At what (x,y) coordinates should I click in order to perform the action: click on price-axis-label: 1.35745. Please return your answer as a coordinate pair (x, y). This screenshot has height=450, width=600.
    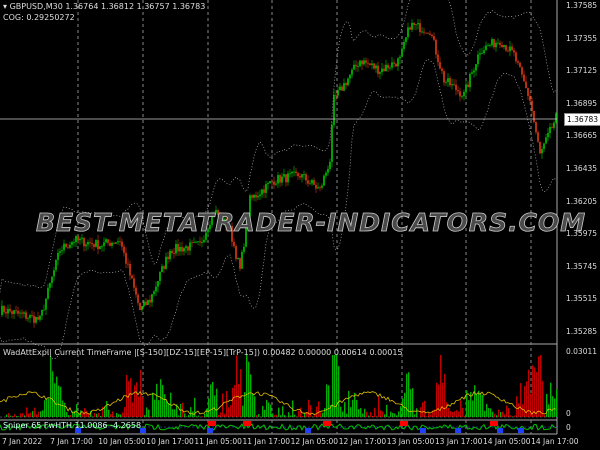
    Looking at the image, I should click on (582, 266).